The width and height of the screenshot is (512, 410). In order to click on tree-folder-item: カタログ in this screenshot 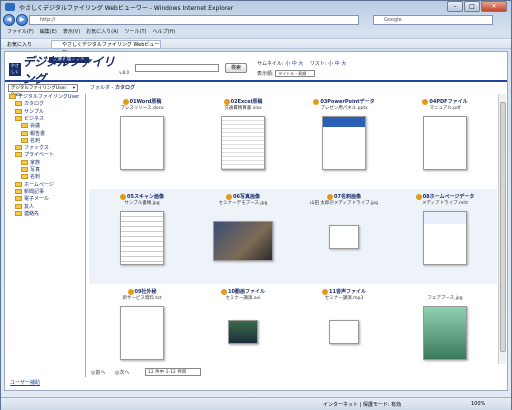, I will do `click(29, 104)`.